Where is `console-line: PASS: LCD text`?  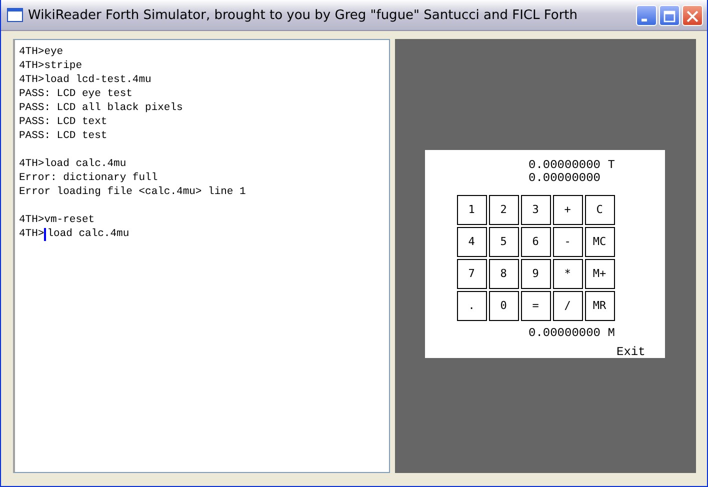
console-line: PASS: LCD text is located at coordinates (63, 122).